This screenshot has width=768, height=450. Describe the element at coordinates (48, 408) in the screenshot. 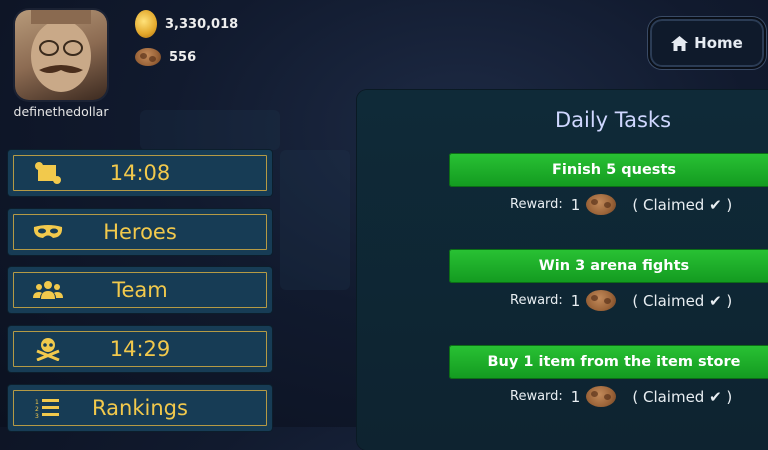

I see `ranked-list-icon: 1 2 3` at that location.